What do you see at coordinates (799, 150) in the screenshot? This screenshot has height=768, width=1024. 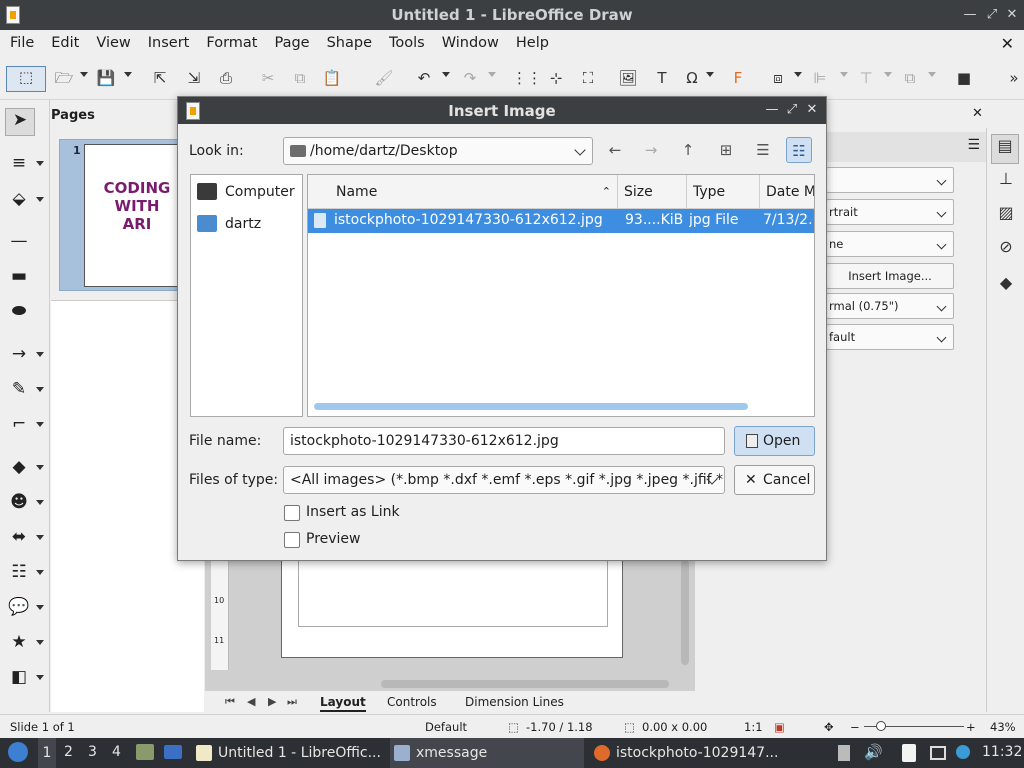 I see `detail-view-icon: ☷` at bounding box center [799, 150].